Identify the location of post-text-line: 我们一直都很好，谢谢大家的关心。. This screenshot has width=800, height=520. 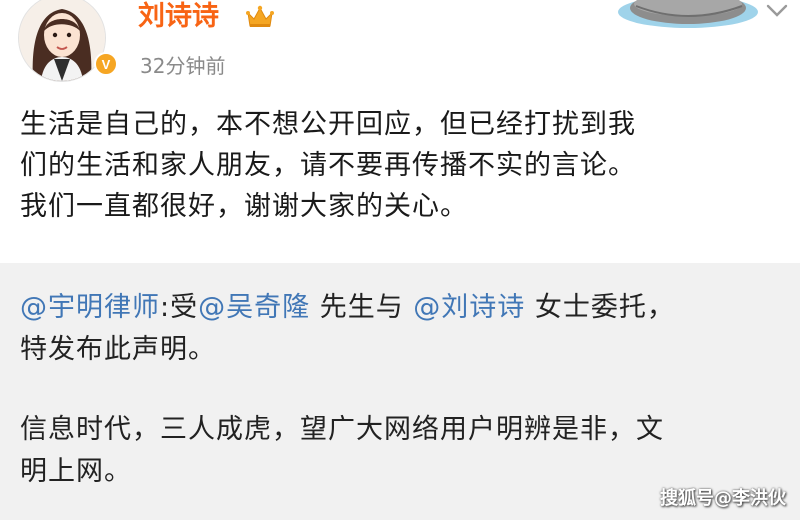
(244, 206).